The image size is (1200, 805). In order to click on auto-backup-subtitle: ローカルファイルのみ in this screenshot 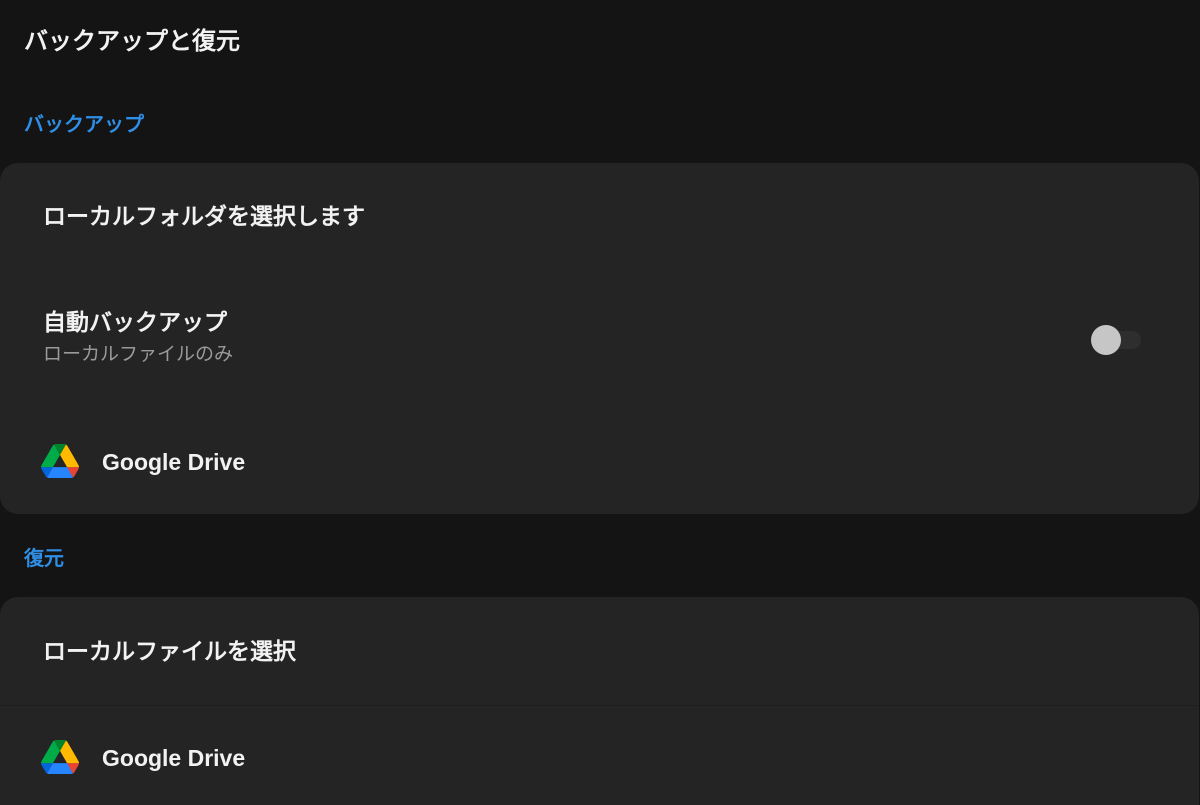, I will do `click(138, 354)`.